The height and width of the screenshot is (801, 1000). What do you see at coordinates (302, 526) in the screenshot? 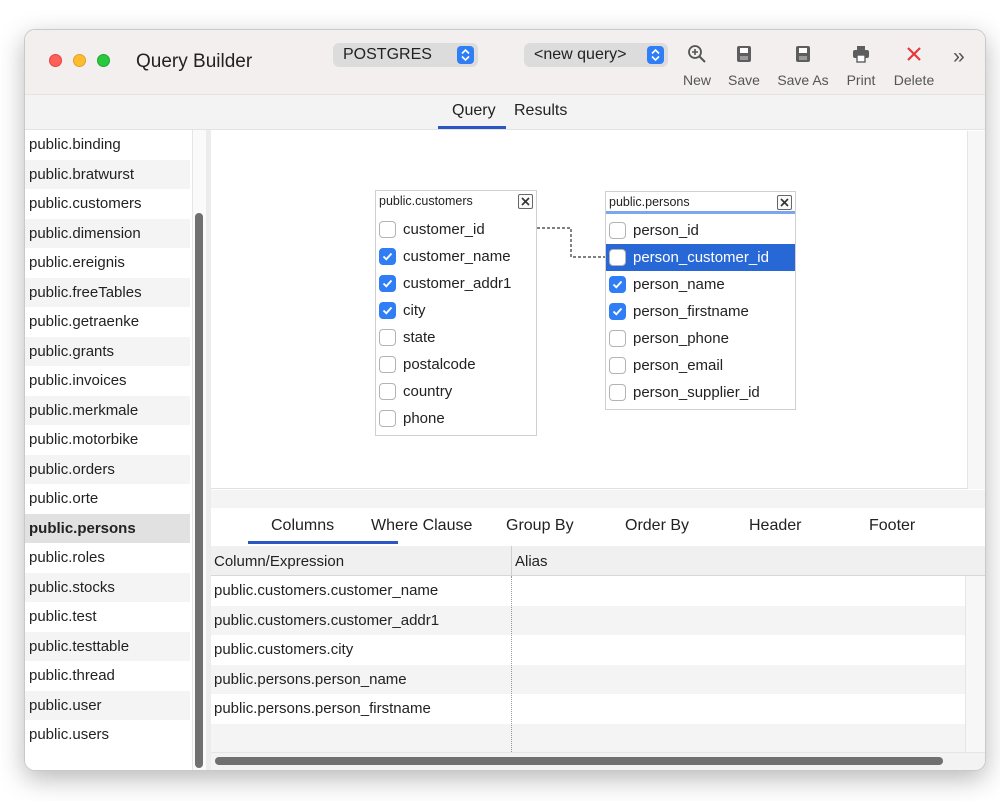
I see `tab-columns: Columns` at bounding box center [302, 526].